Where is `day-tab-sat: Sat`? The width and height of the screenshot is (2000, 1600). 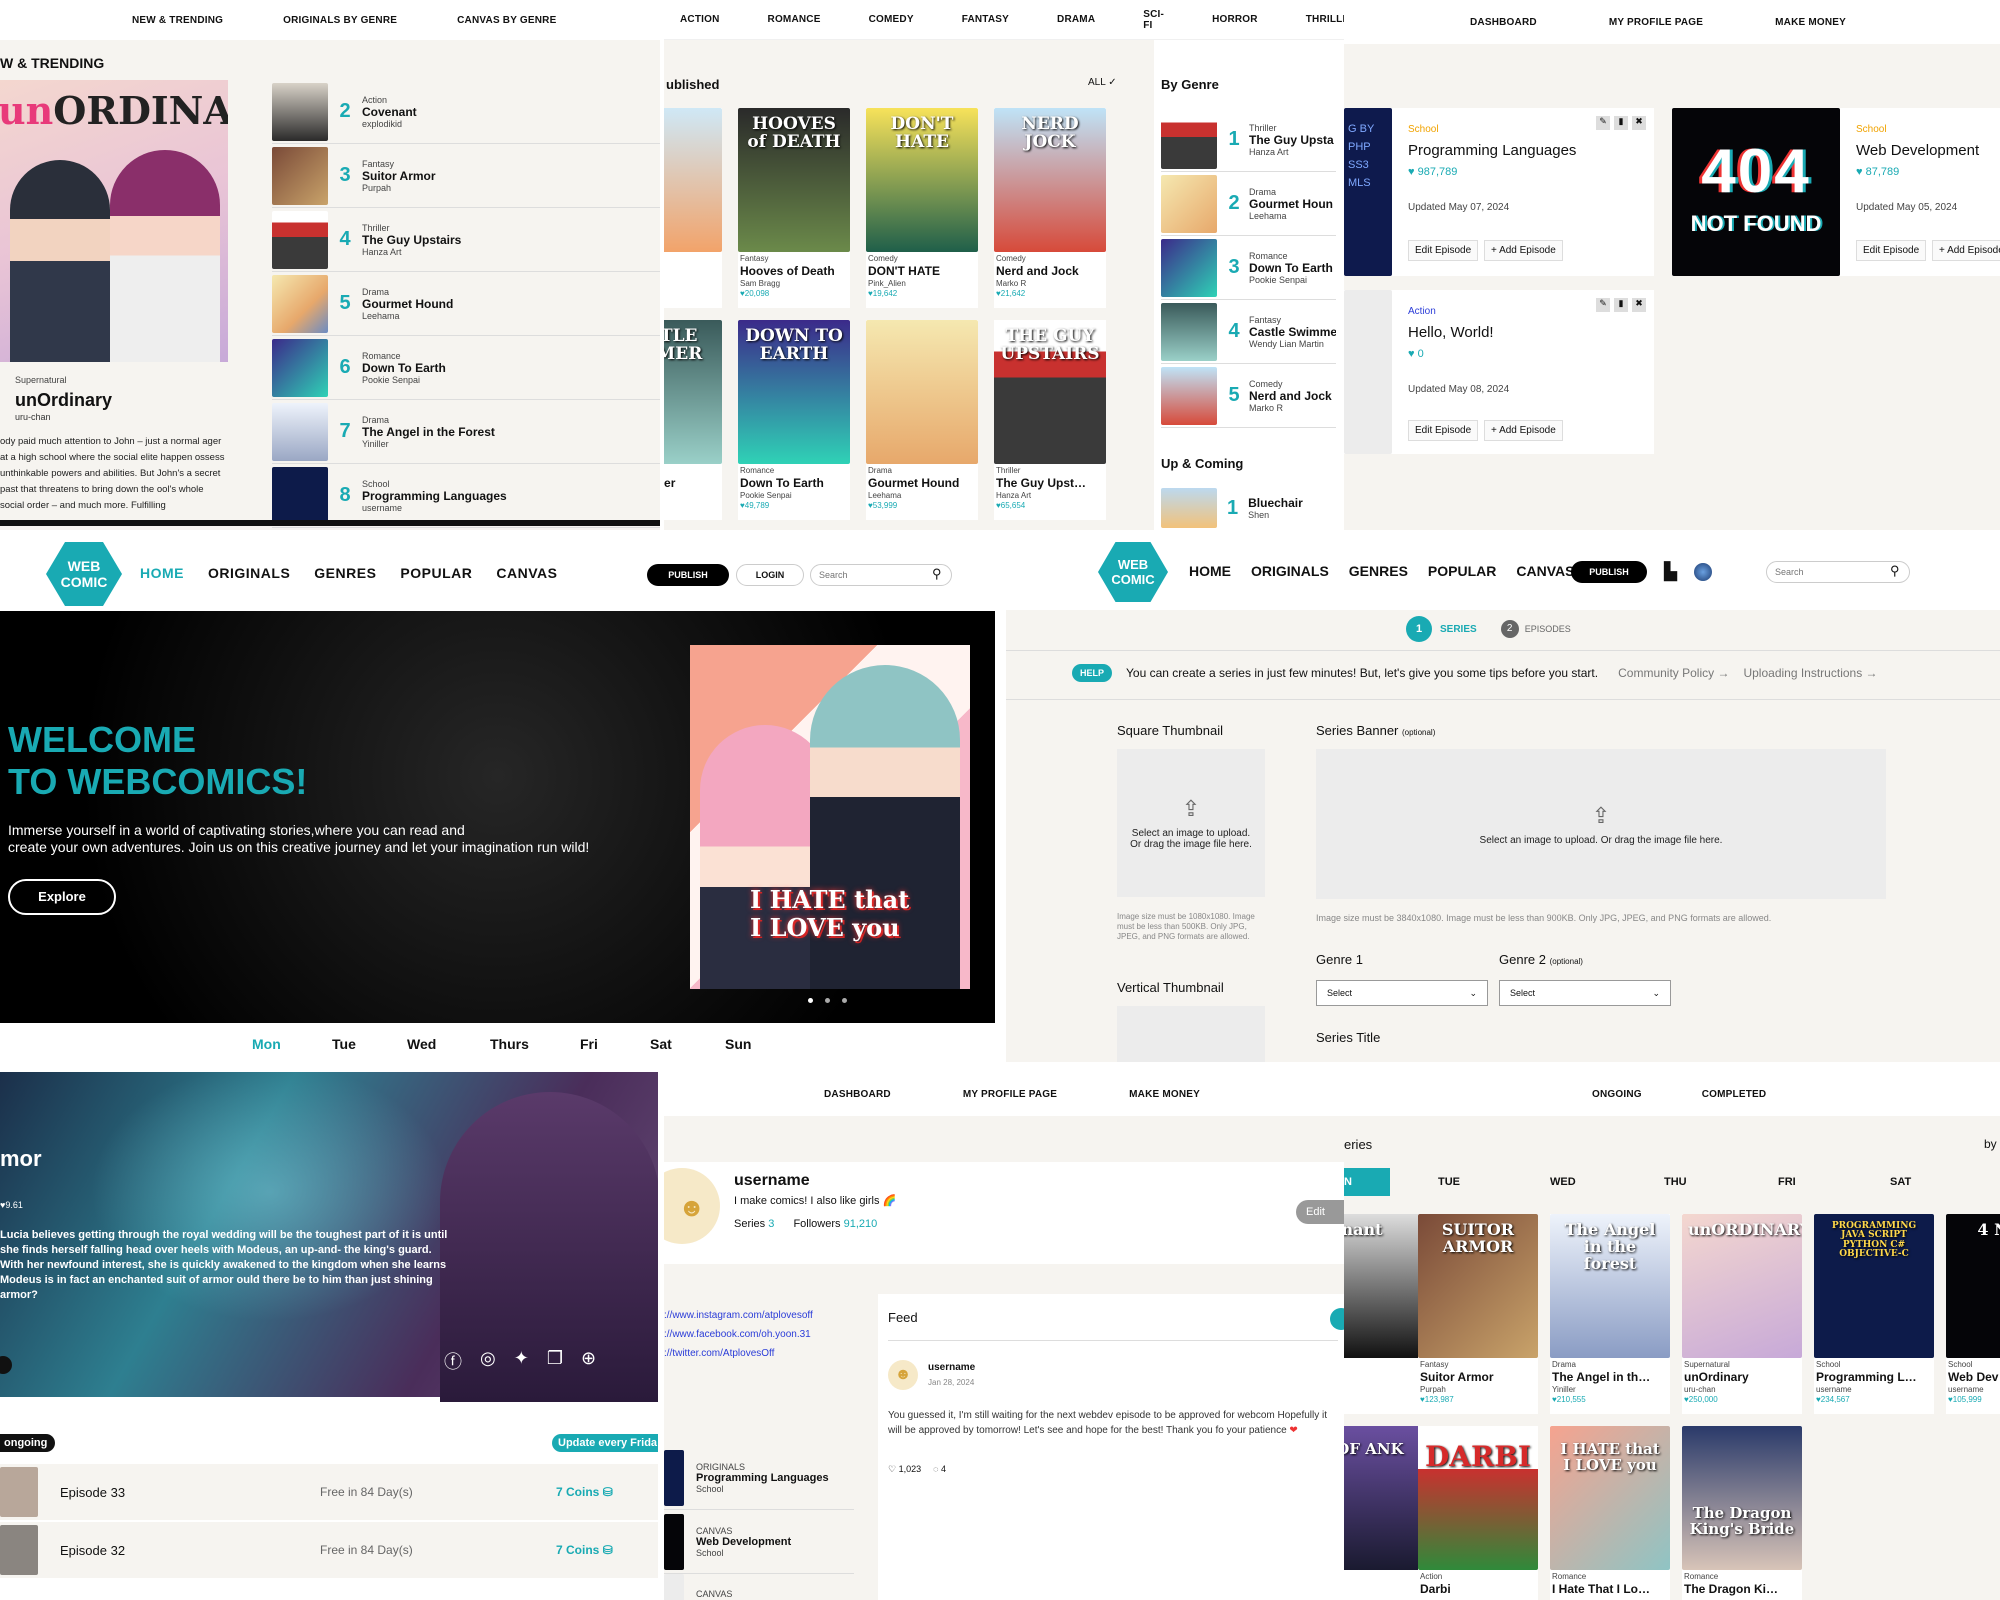
day-tab-sat: Sat is located at coordinates (661, 1044).